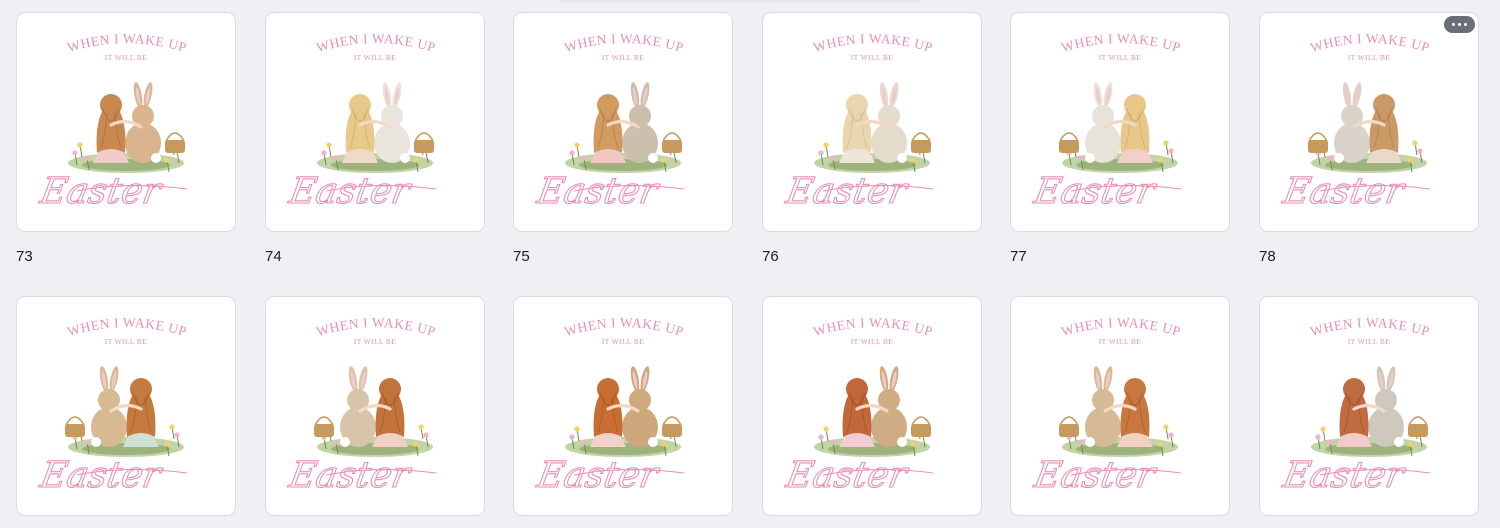 Image resolution: width=1500 pixels, height=528 pixels. What do you see at coordinates (740, 1) in the screenshot?
I see `toolbar-shadow` at bounding box center [740, 1].